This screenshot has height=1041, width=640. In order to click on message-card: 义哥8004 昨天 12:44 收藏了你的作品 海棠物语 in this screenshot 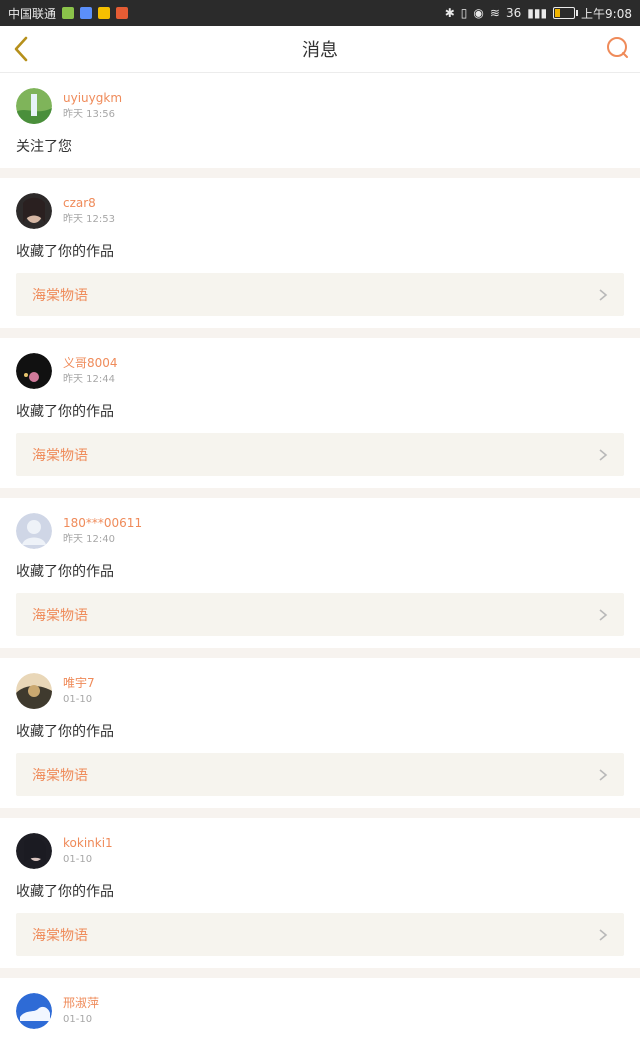, I will do `click(320, 413)`.